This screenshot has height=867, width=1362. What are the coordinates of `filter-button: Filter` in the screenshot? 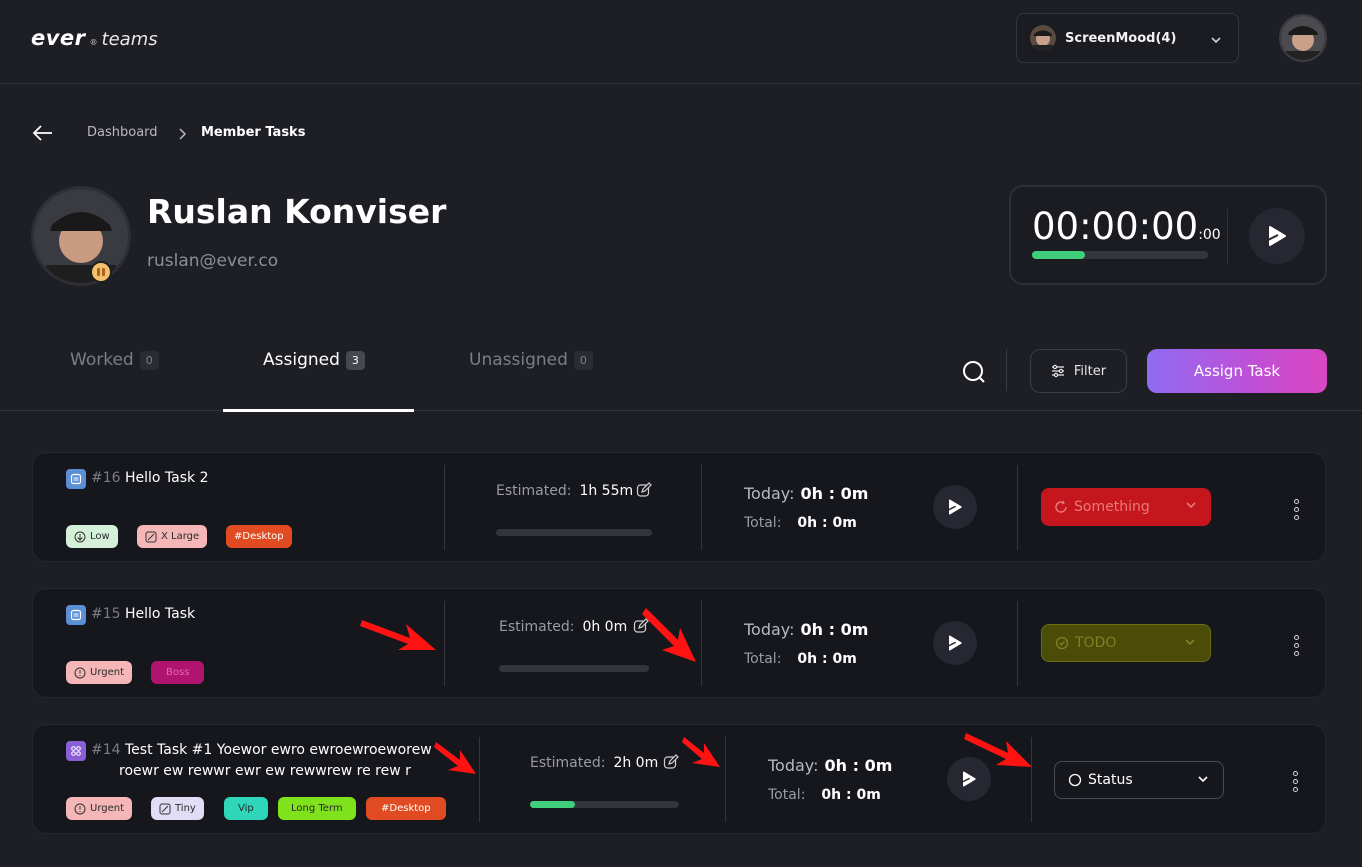 It's located at (1078, 371).